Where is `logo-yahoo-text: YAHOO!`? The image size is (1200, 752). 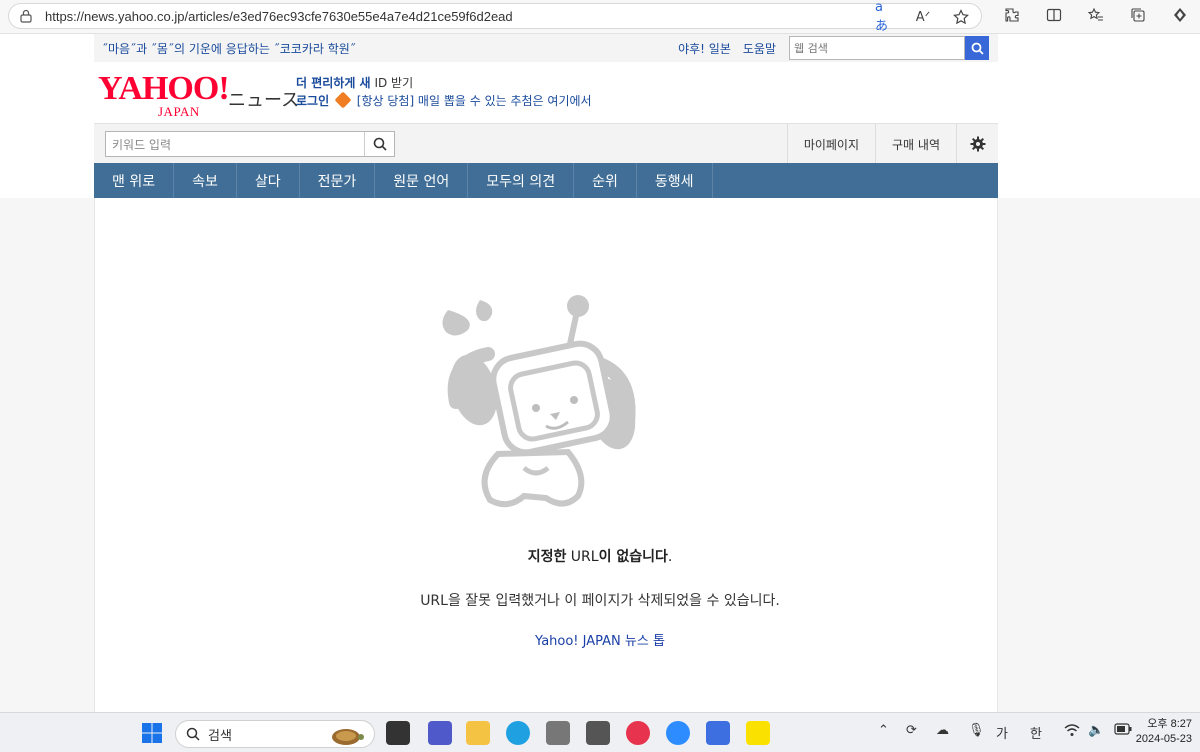 logo-yahoo-text: YAHOO! is located at coordinates (164, 88).